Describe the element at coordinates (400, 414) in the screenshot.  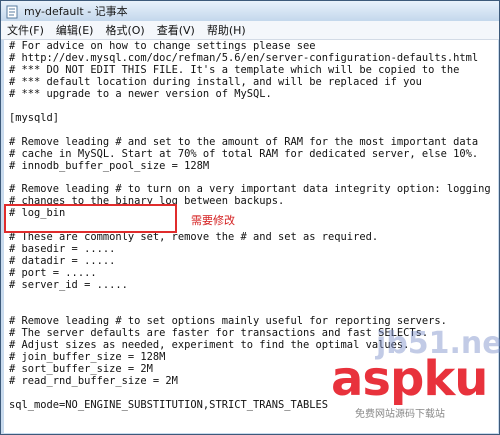
I see `watermark-subtitle: 免费网站源码下载站` at that location.